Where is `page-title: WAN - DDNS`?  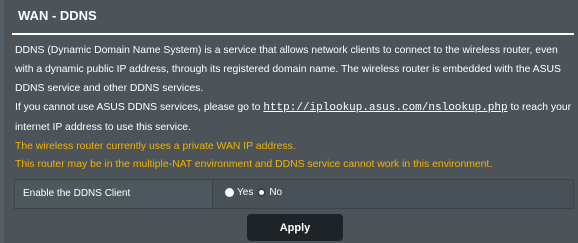
page-title: WAN - DDNS is located at coordinates (57, 15).